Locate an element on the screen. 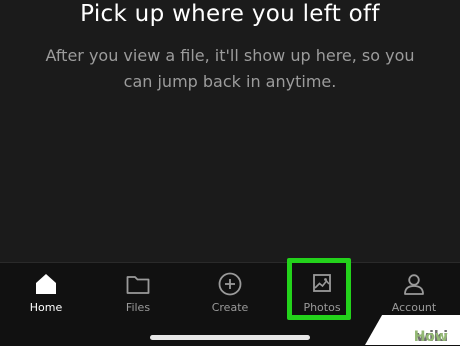  tab-account: Account is located at coordinates (414, 293).